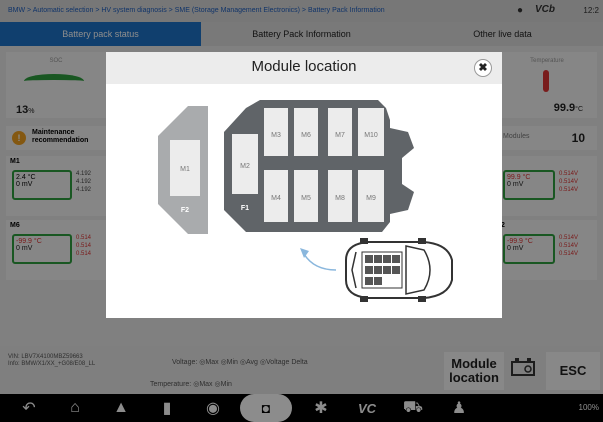  Describe the element at coordinates (185, 210) in the screenshot. I see `frame-f2-label: F2` at that location.